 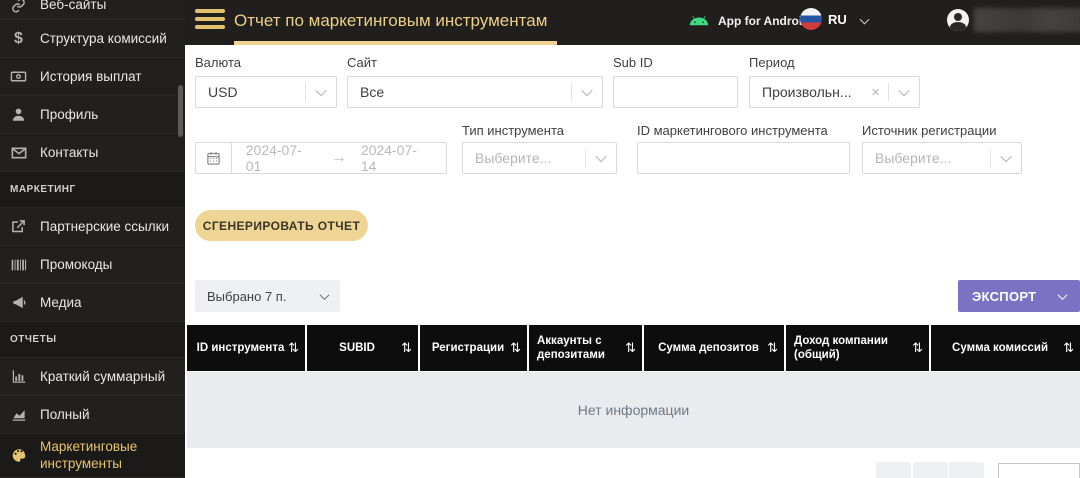 I want to click on arrow-right-icon: →, so click(x=338, y=157).